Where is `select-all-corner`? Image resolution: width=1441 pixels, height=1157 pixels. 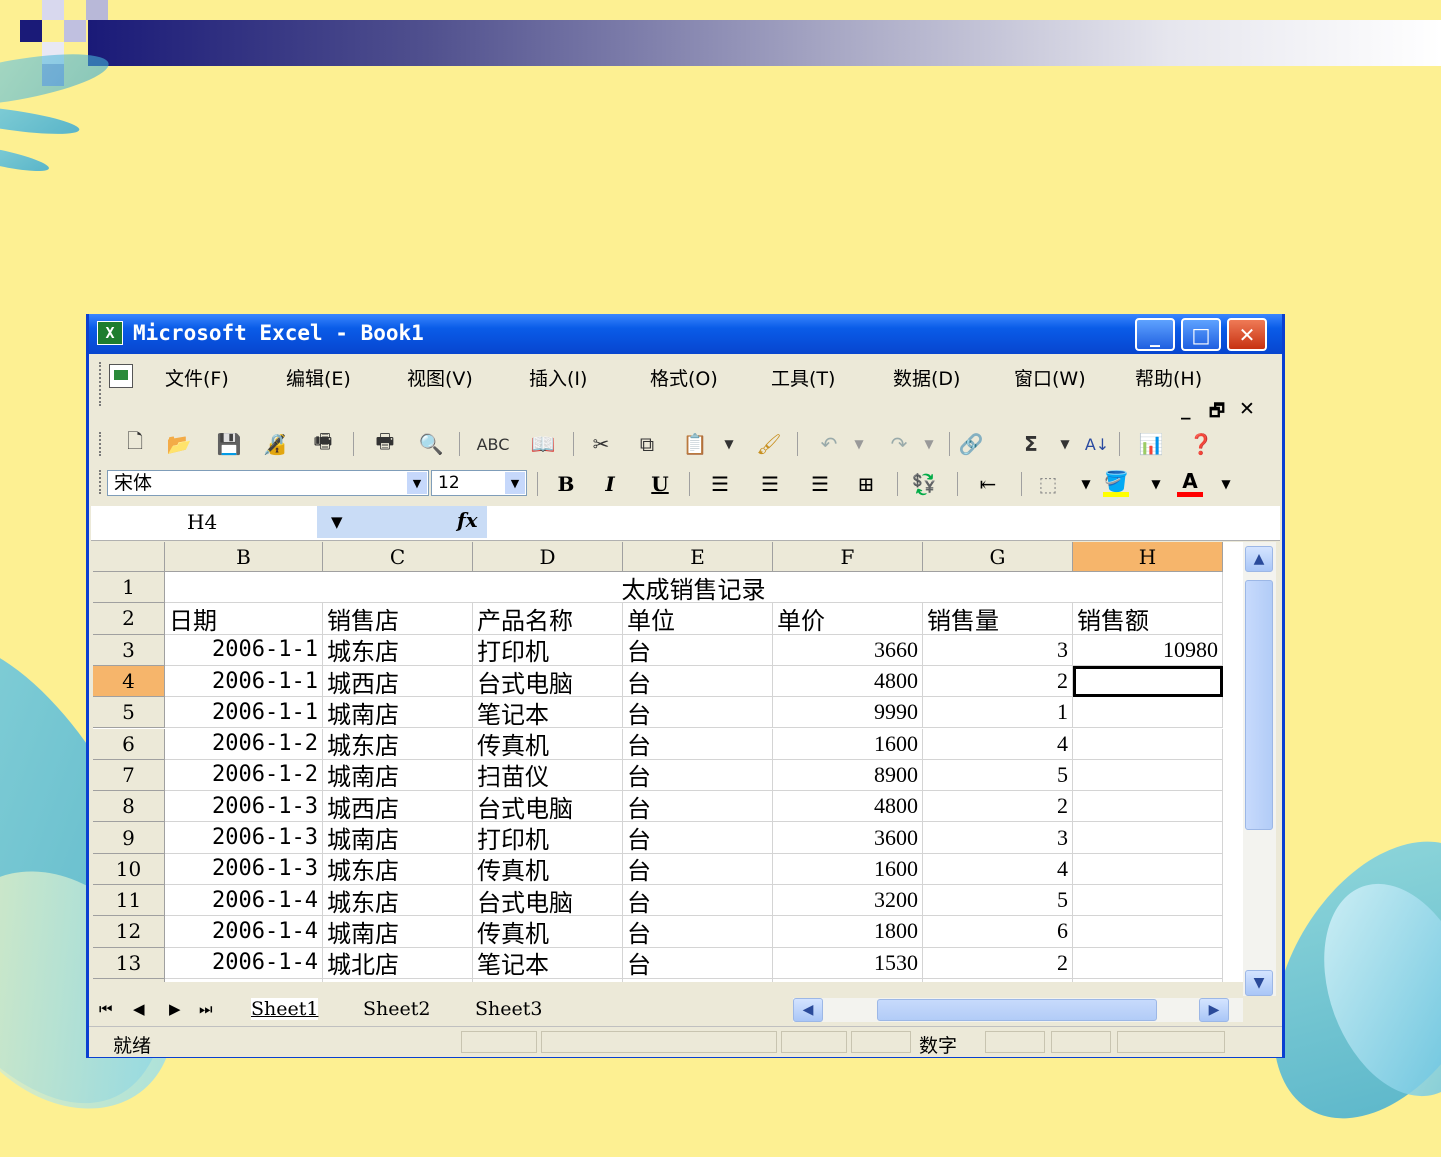
select-all-corner is located at coordinates (129, 557).